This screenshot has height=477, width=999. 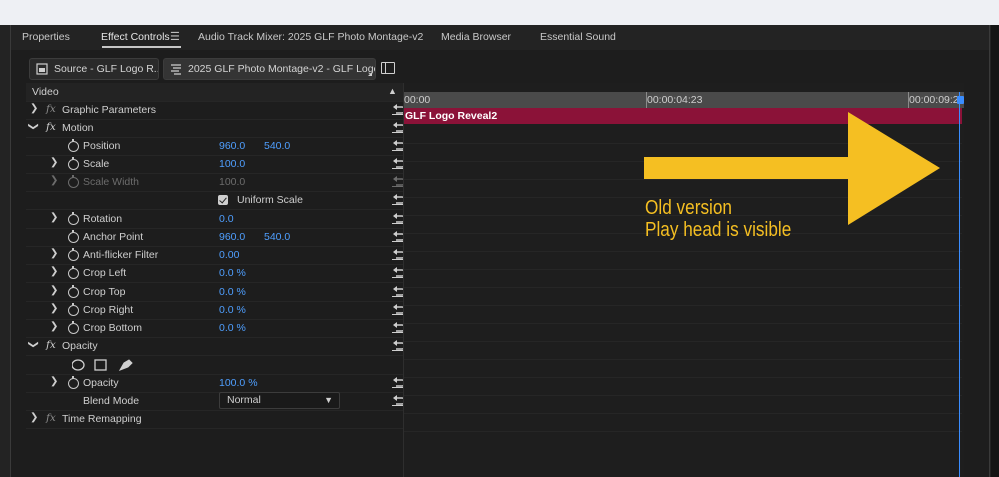 What do you see at coordinates (216, 128) in the screenshot?
I see `effect-row-motion: ❯ fx Motion` at bounding box center [216, 128].